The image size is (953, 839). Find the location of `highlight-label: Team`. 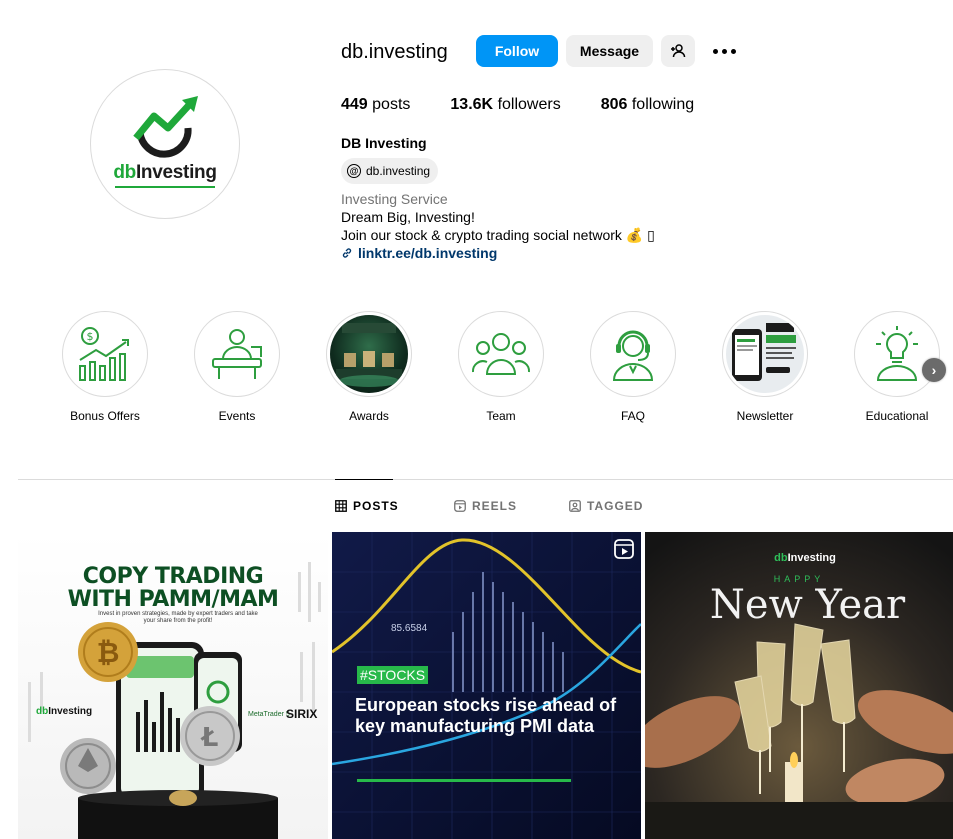

highlight-label: Team is located at coordinates (501, 416).